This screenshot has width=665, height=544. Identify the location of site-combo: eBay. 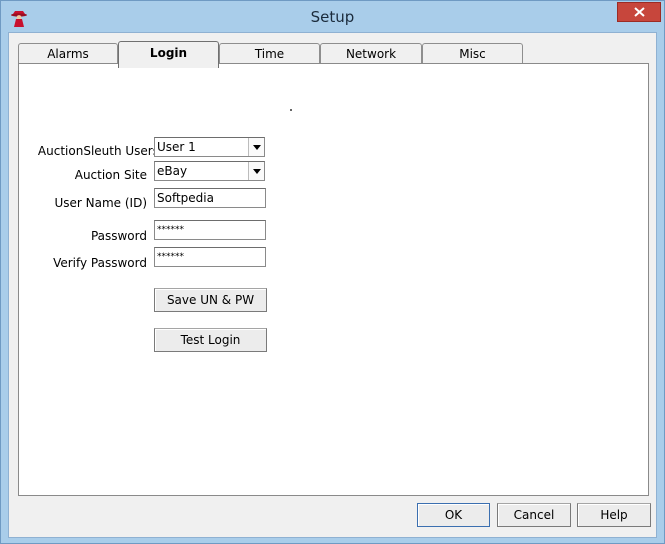
(209, 171).